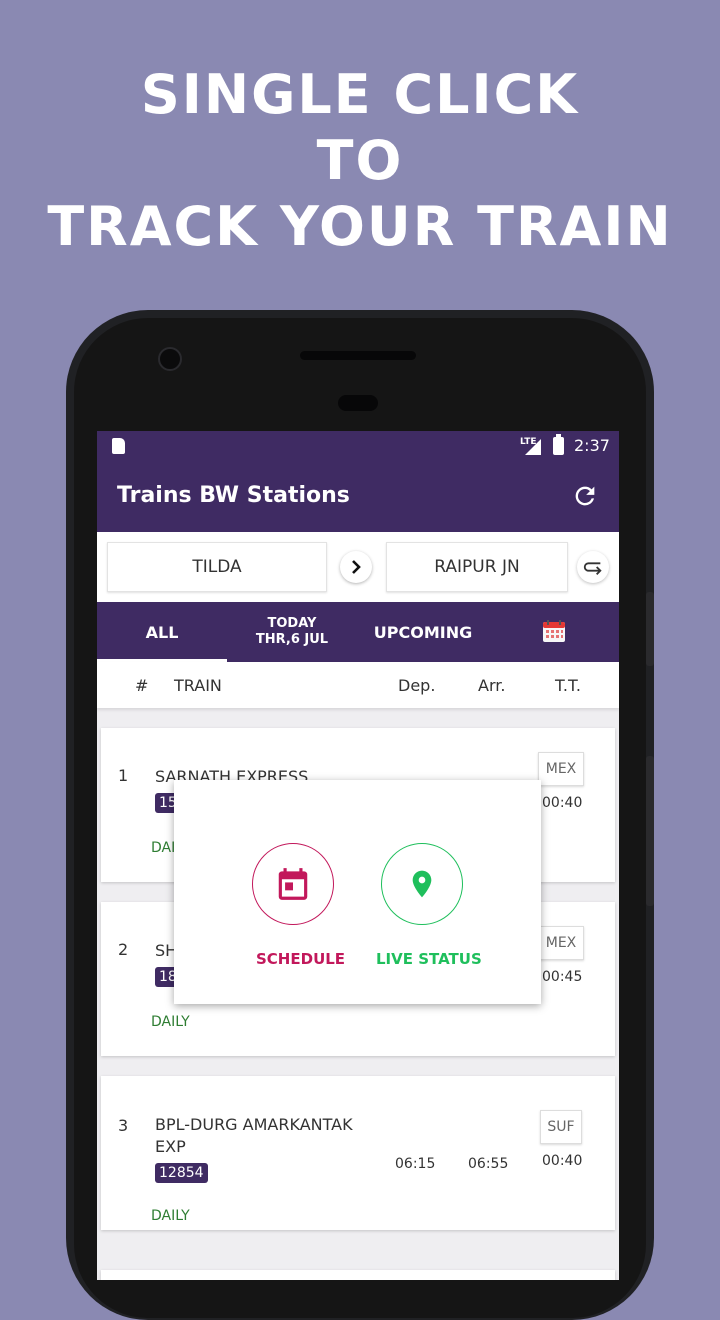 The height and width of the screenshot is (1320, 720). What do you see at coordinates (429, 959) in the screenshot?
I see `live-status-label: LIVE STATUS` at bounding box center [429, 959].